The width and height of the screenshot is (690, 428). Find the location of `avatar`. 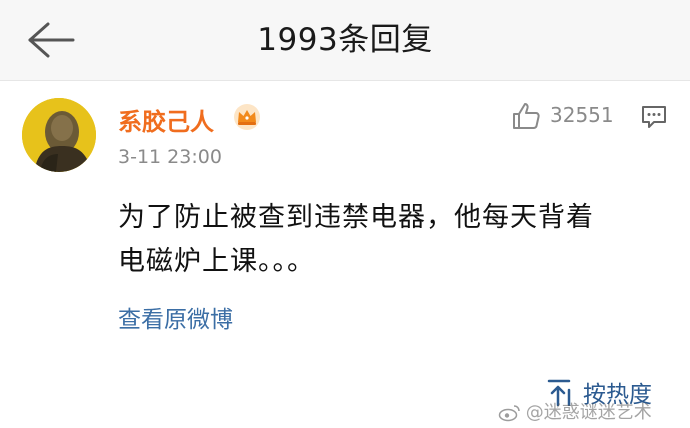

avatar is located at coordinates (59, 135).